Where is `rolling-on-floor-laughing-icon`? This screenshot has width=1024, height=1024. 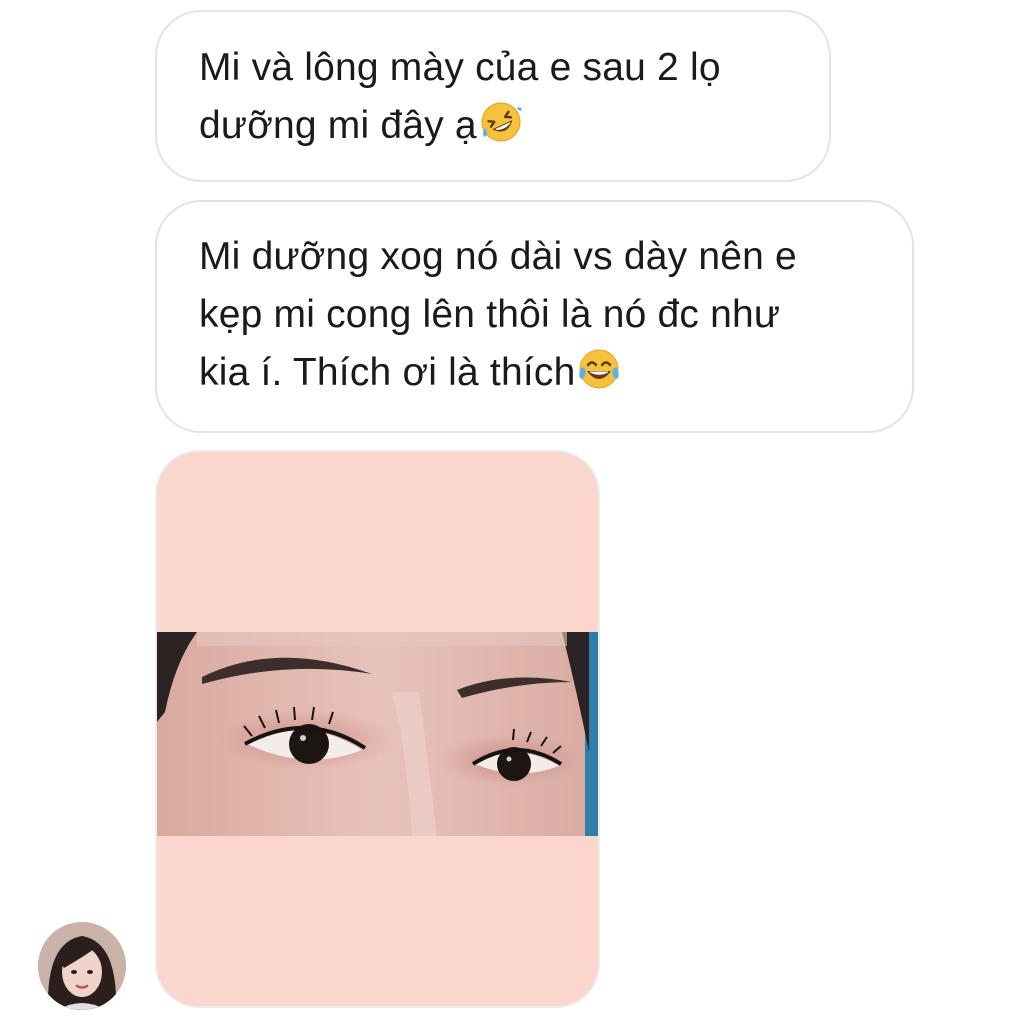
rolling-on-floor-laughing-icon is located at coordinates (501, 122).